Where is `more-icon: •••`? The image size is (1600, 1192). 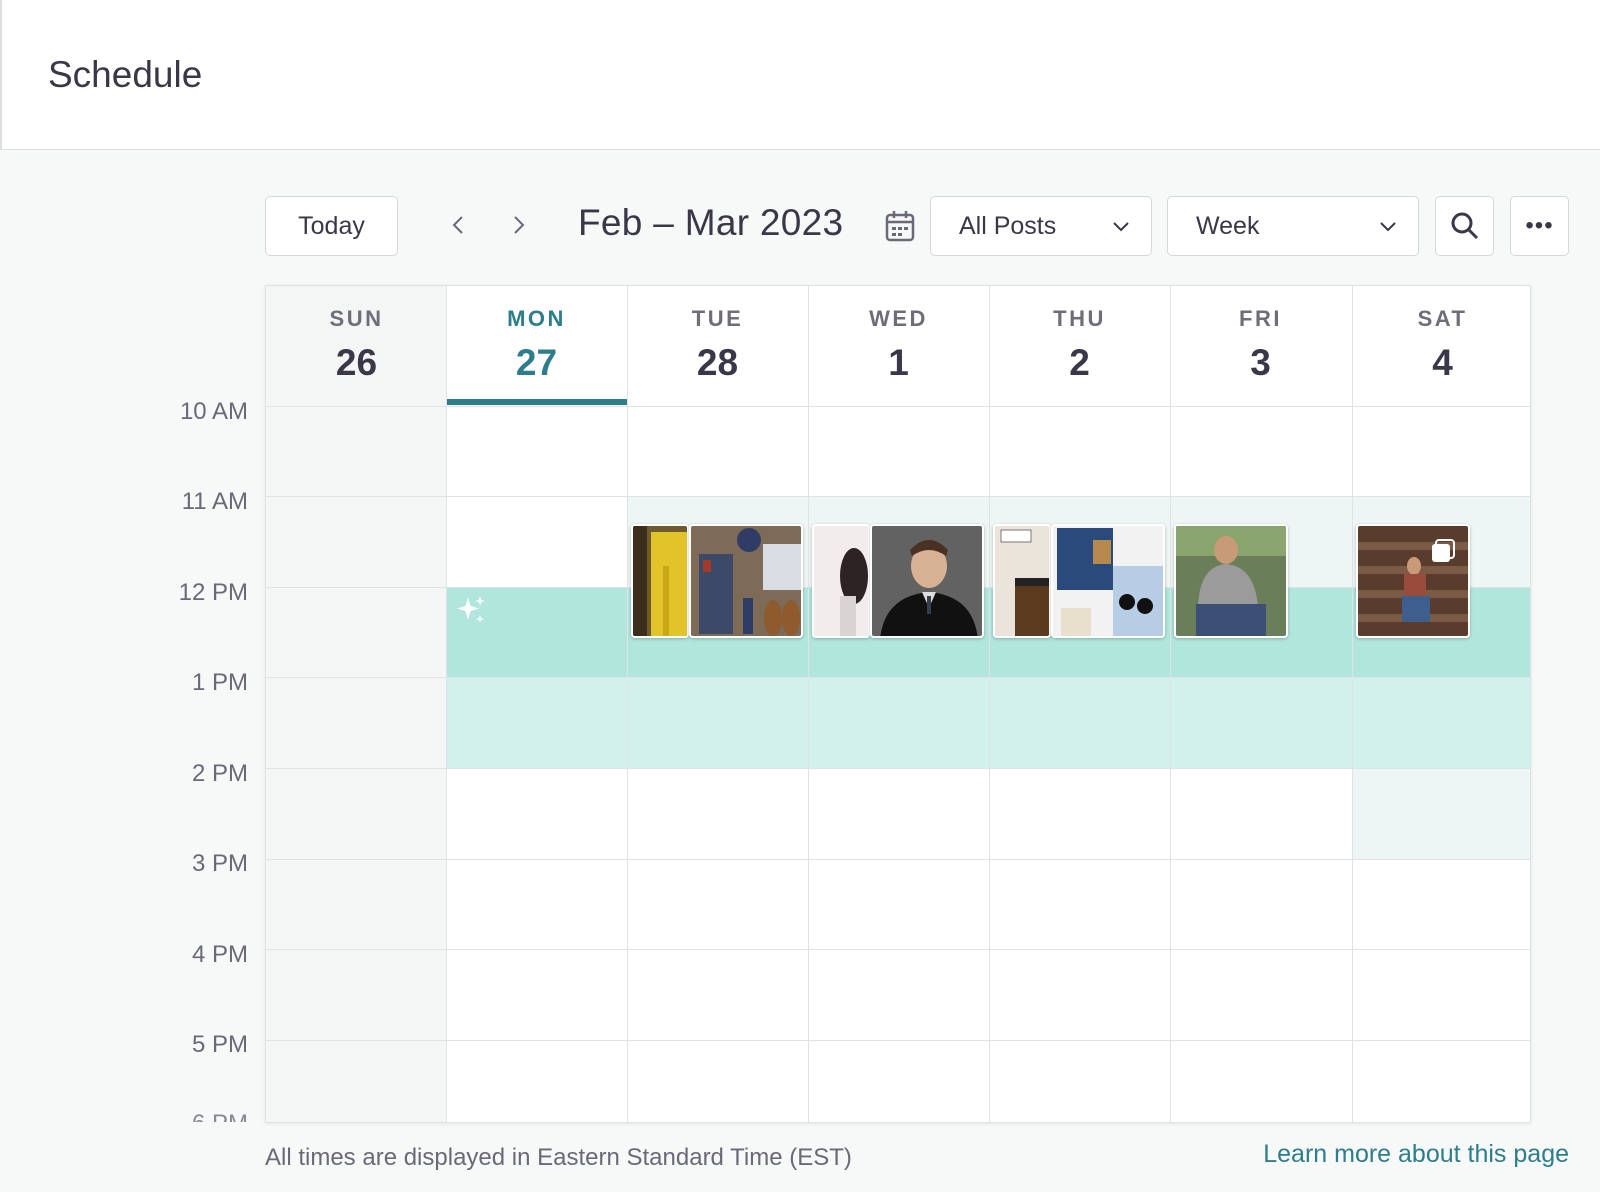
more-icon: ••• is located at coordinates (1539, 225).